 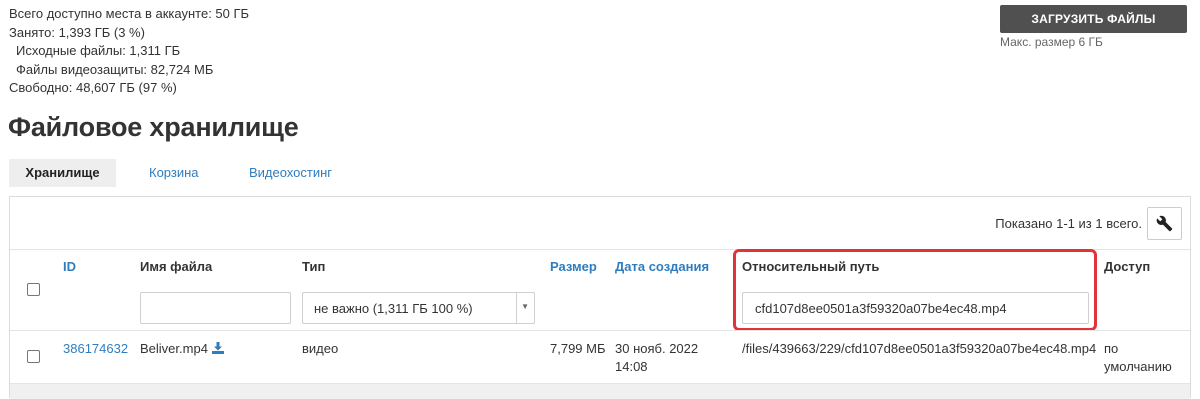 What do you see at coordinates (393, 308) in the screenshot?
I see `type-filter-value: не важно (1,311 ГБ 100 %)` at bounding box center [393, 308].